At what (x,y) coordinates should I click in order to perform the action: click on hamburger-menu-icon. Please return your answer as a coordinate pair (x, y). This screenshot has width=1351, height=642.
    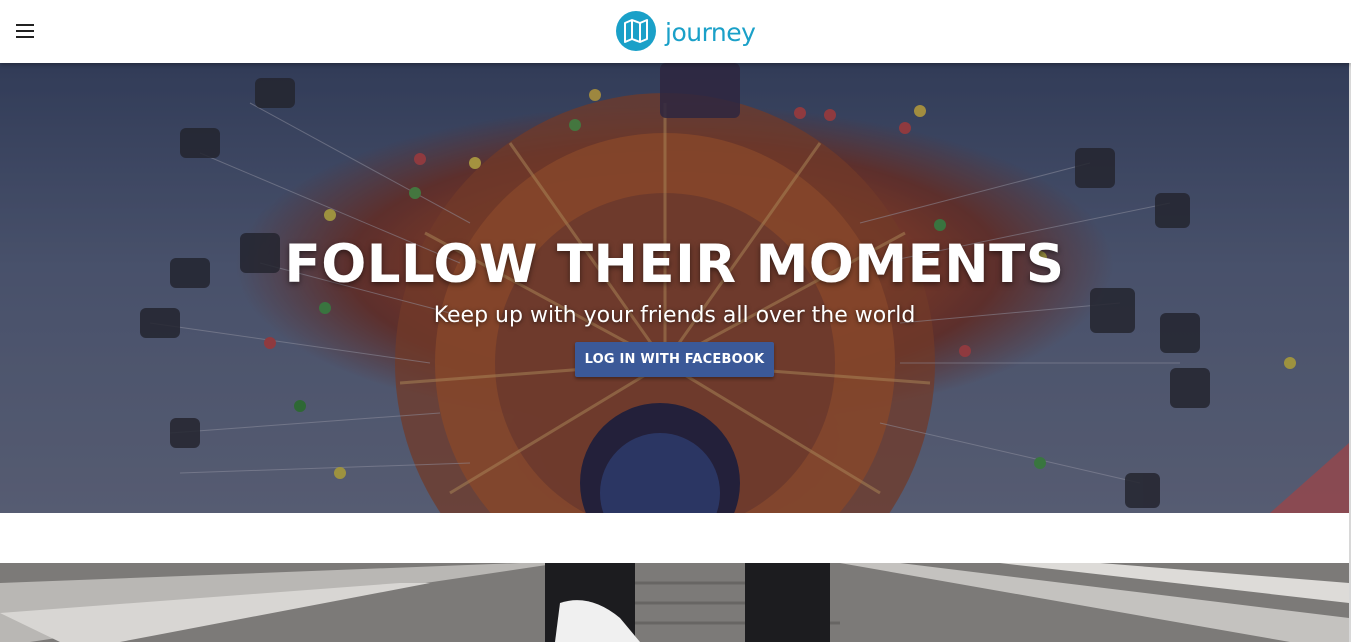
    Looking at the image, I should click on (26, 31).